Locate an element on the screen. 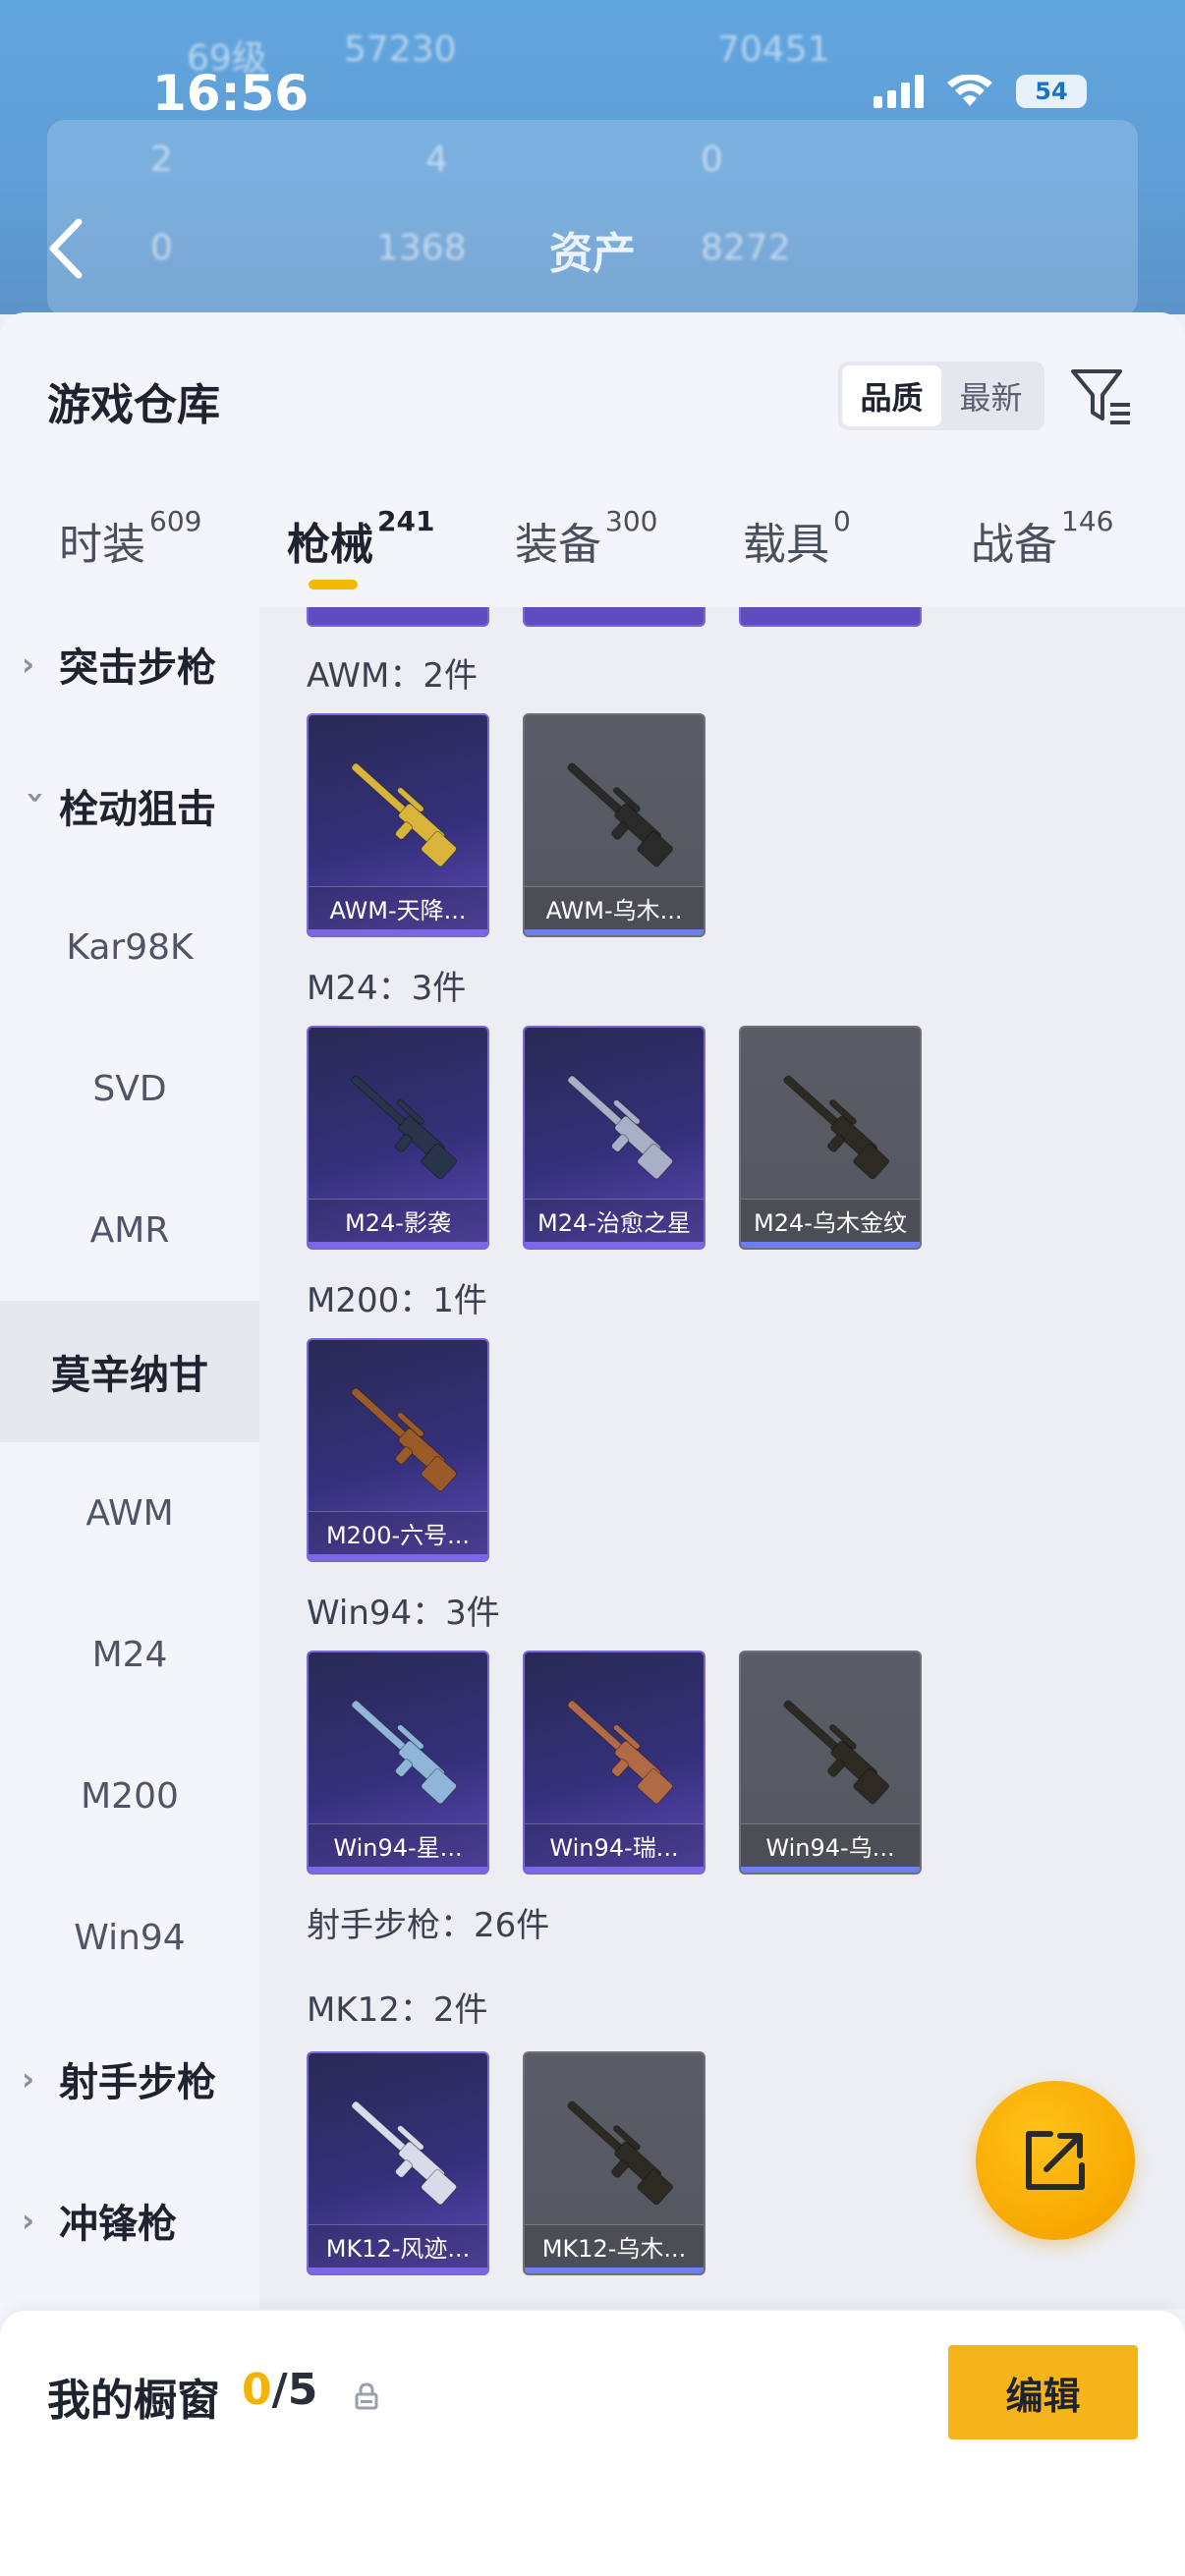  tab-vehicles: 载具 0 is located at coordinates (797, 538).